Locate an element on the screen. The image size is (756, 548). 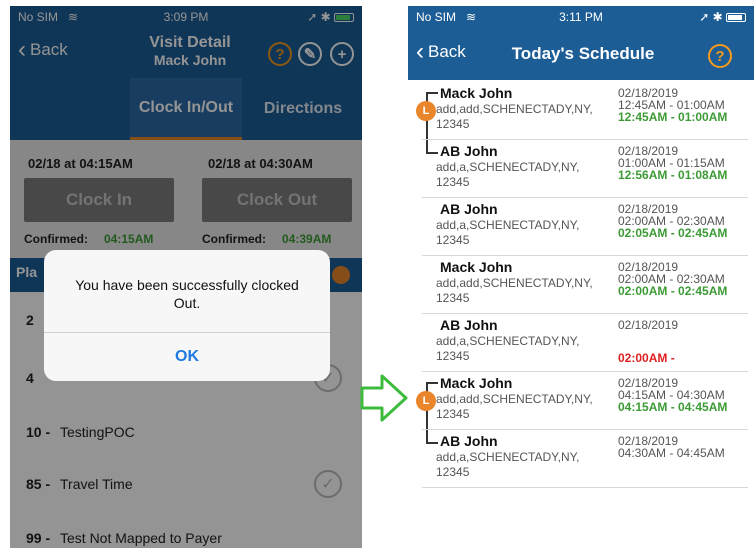
chevron-left-icon: ‹ is located at coordinates (420, 51).